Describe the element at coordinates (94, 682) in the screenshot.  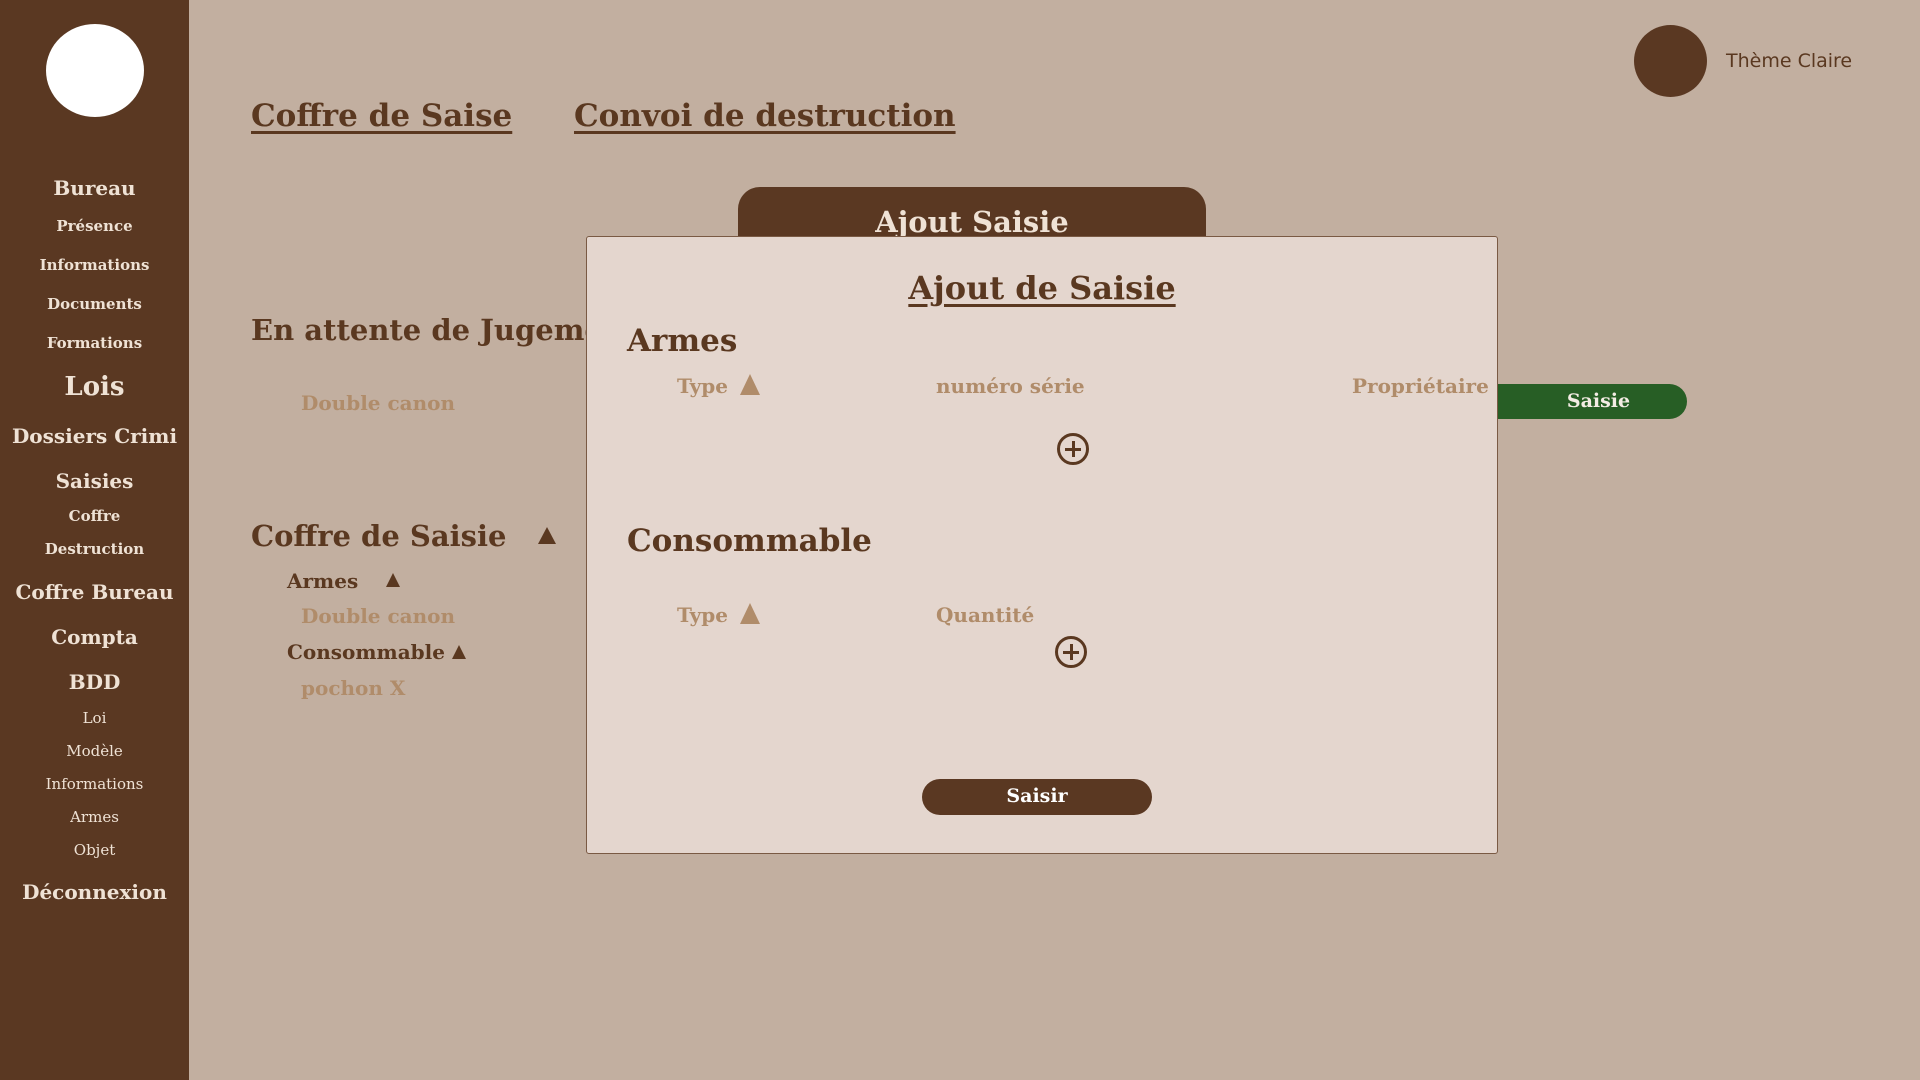
I see `nav-bdd: BDD` at that location.